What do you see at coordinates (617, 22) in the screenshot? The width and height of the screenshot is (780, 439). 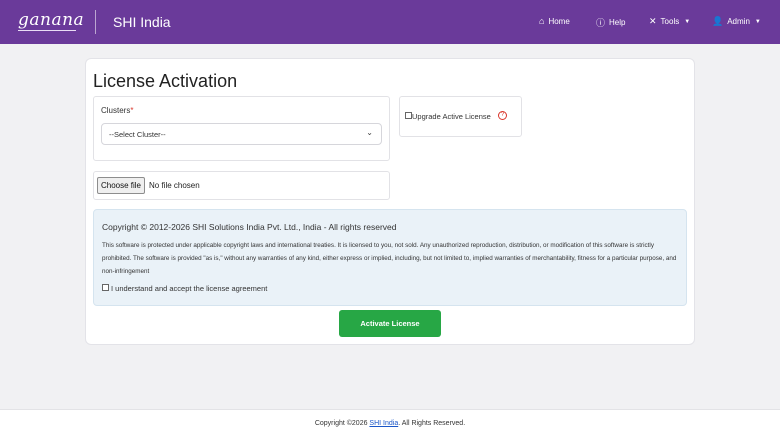 I see `nav-help-label: Help` at bounding box center [617, 22].